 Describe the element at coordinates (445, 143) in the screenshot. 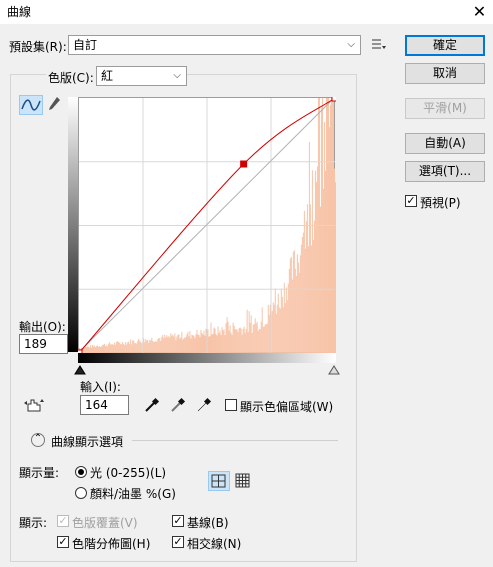

I see `auto-button: 自動(A)` at that location.